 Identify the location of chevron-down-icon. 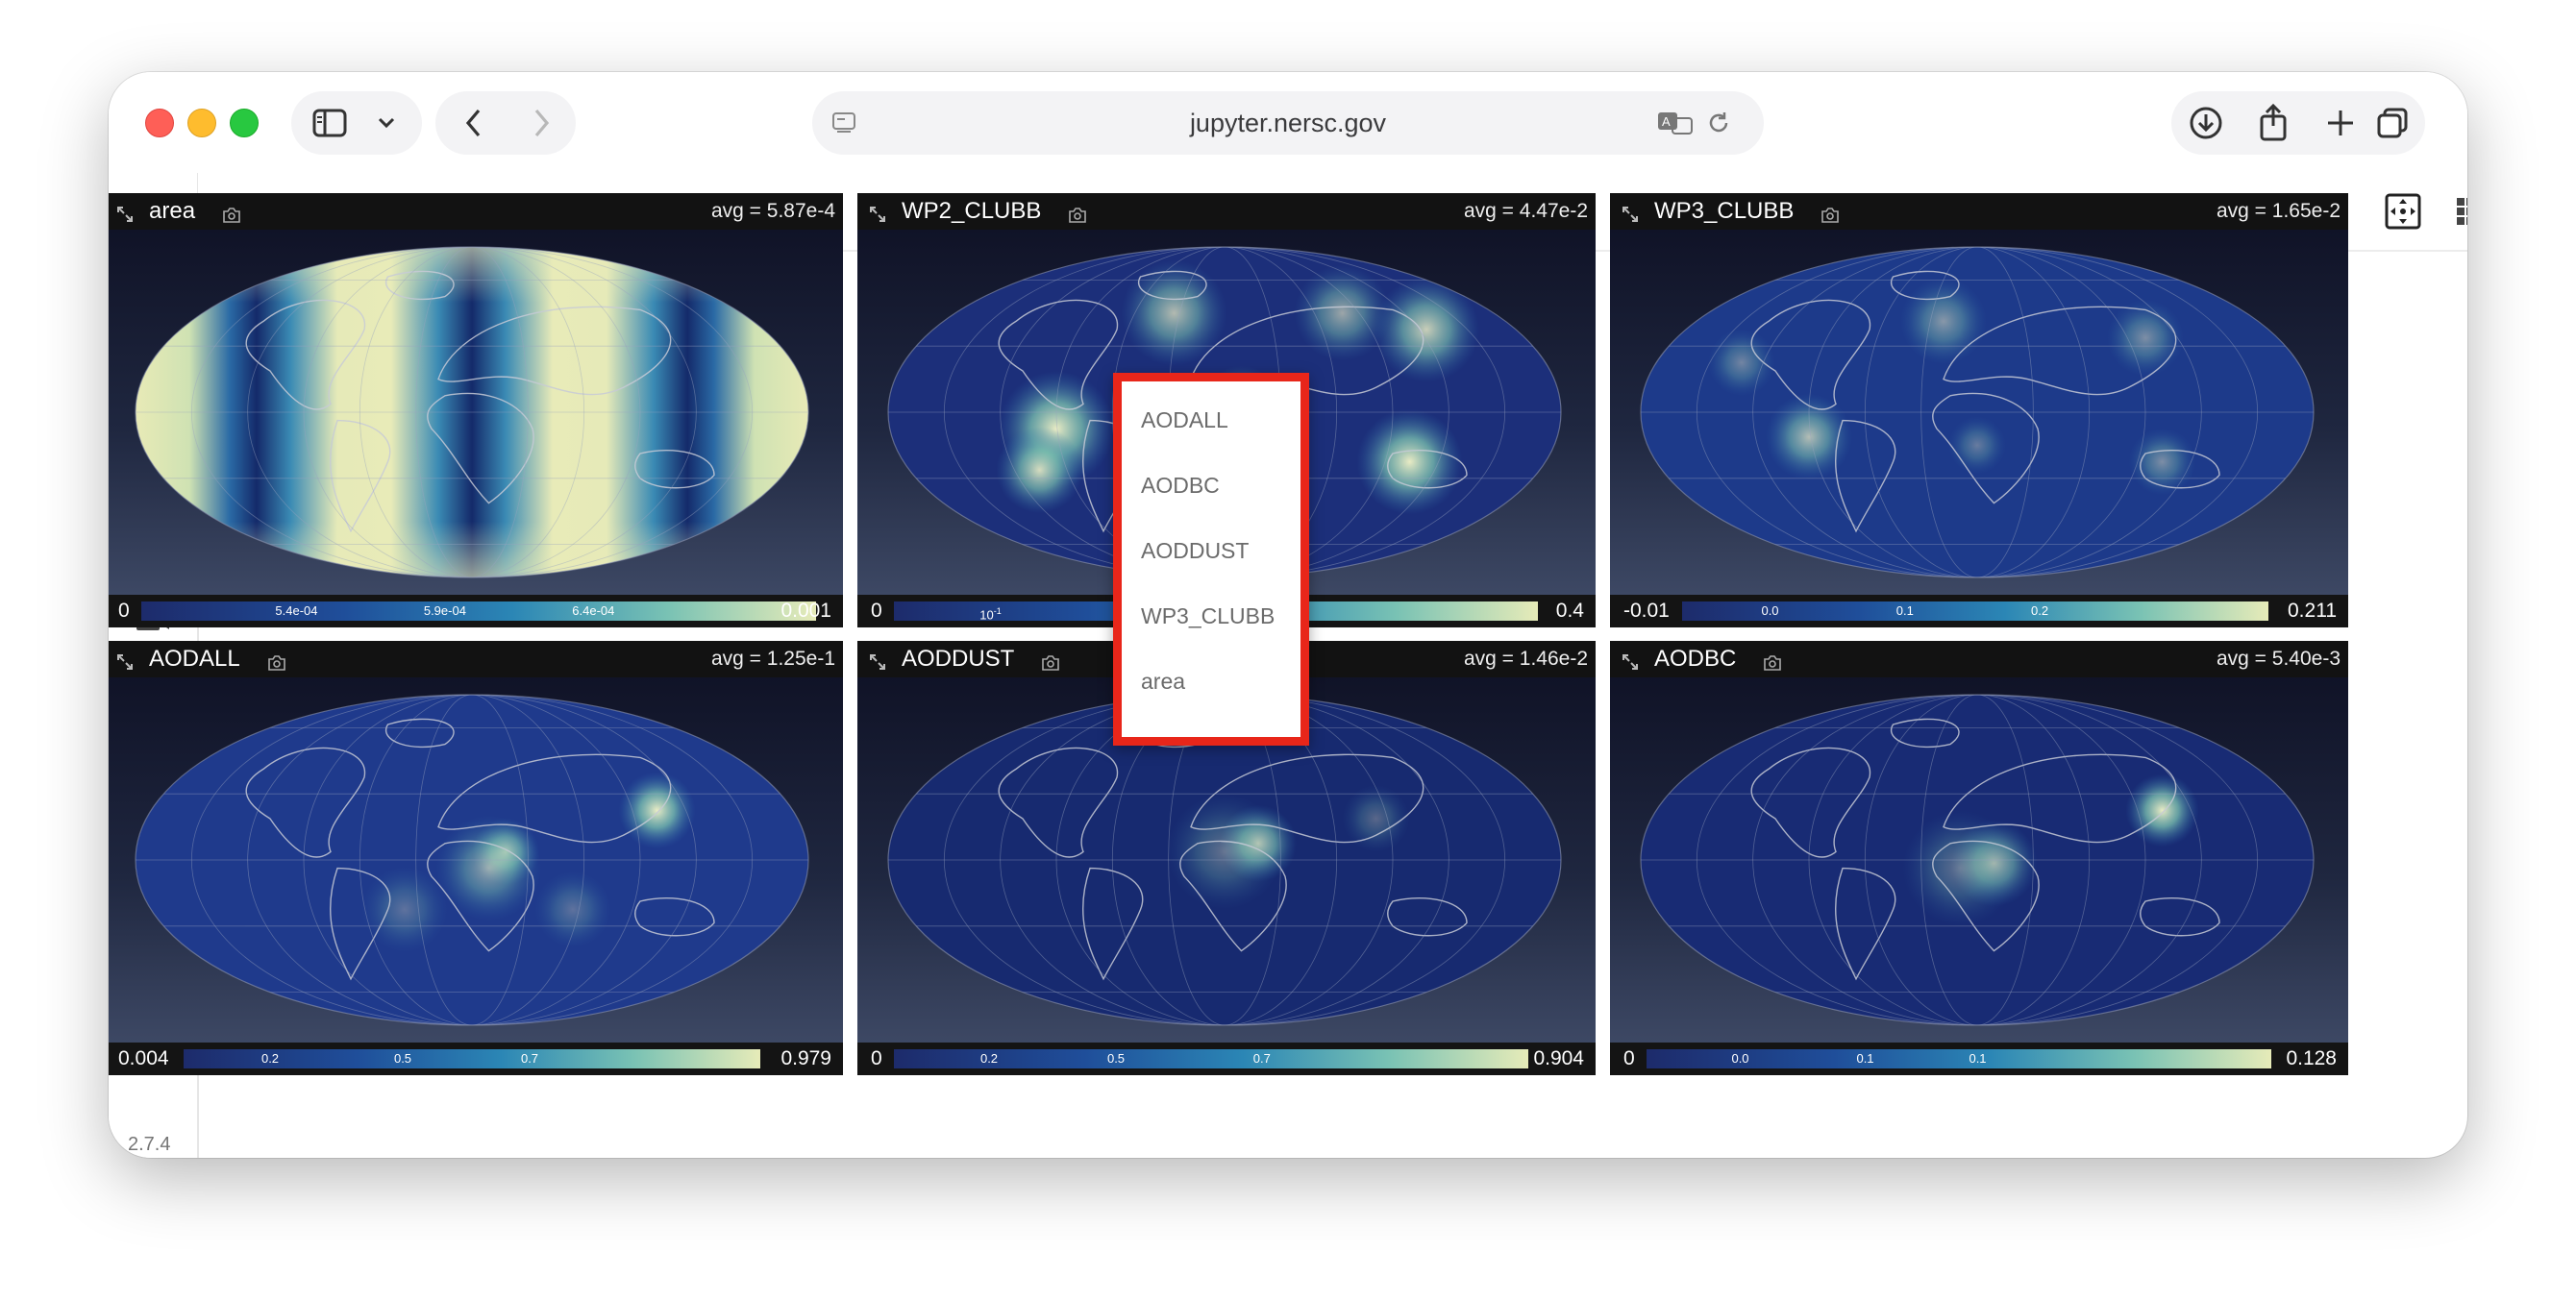
(386, 123).